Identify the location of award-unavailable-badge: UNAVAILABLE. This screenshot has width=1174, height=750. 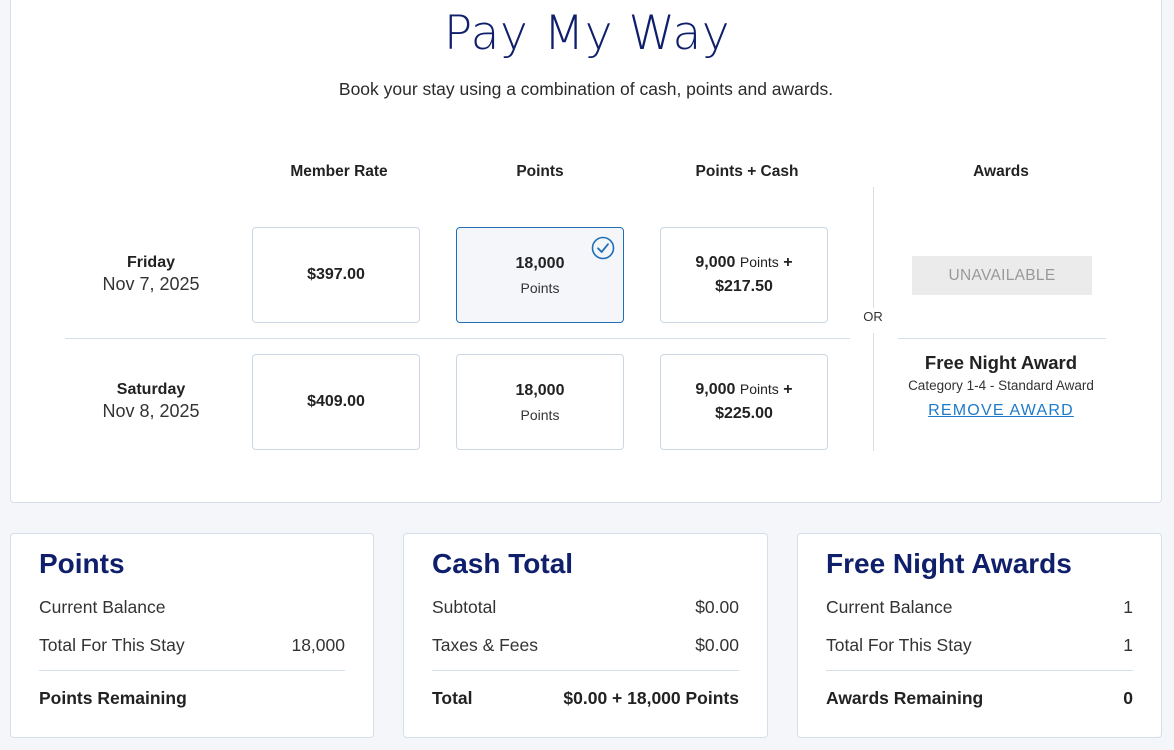
(1002, 275).